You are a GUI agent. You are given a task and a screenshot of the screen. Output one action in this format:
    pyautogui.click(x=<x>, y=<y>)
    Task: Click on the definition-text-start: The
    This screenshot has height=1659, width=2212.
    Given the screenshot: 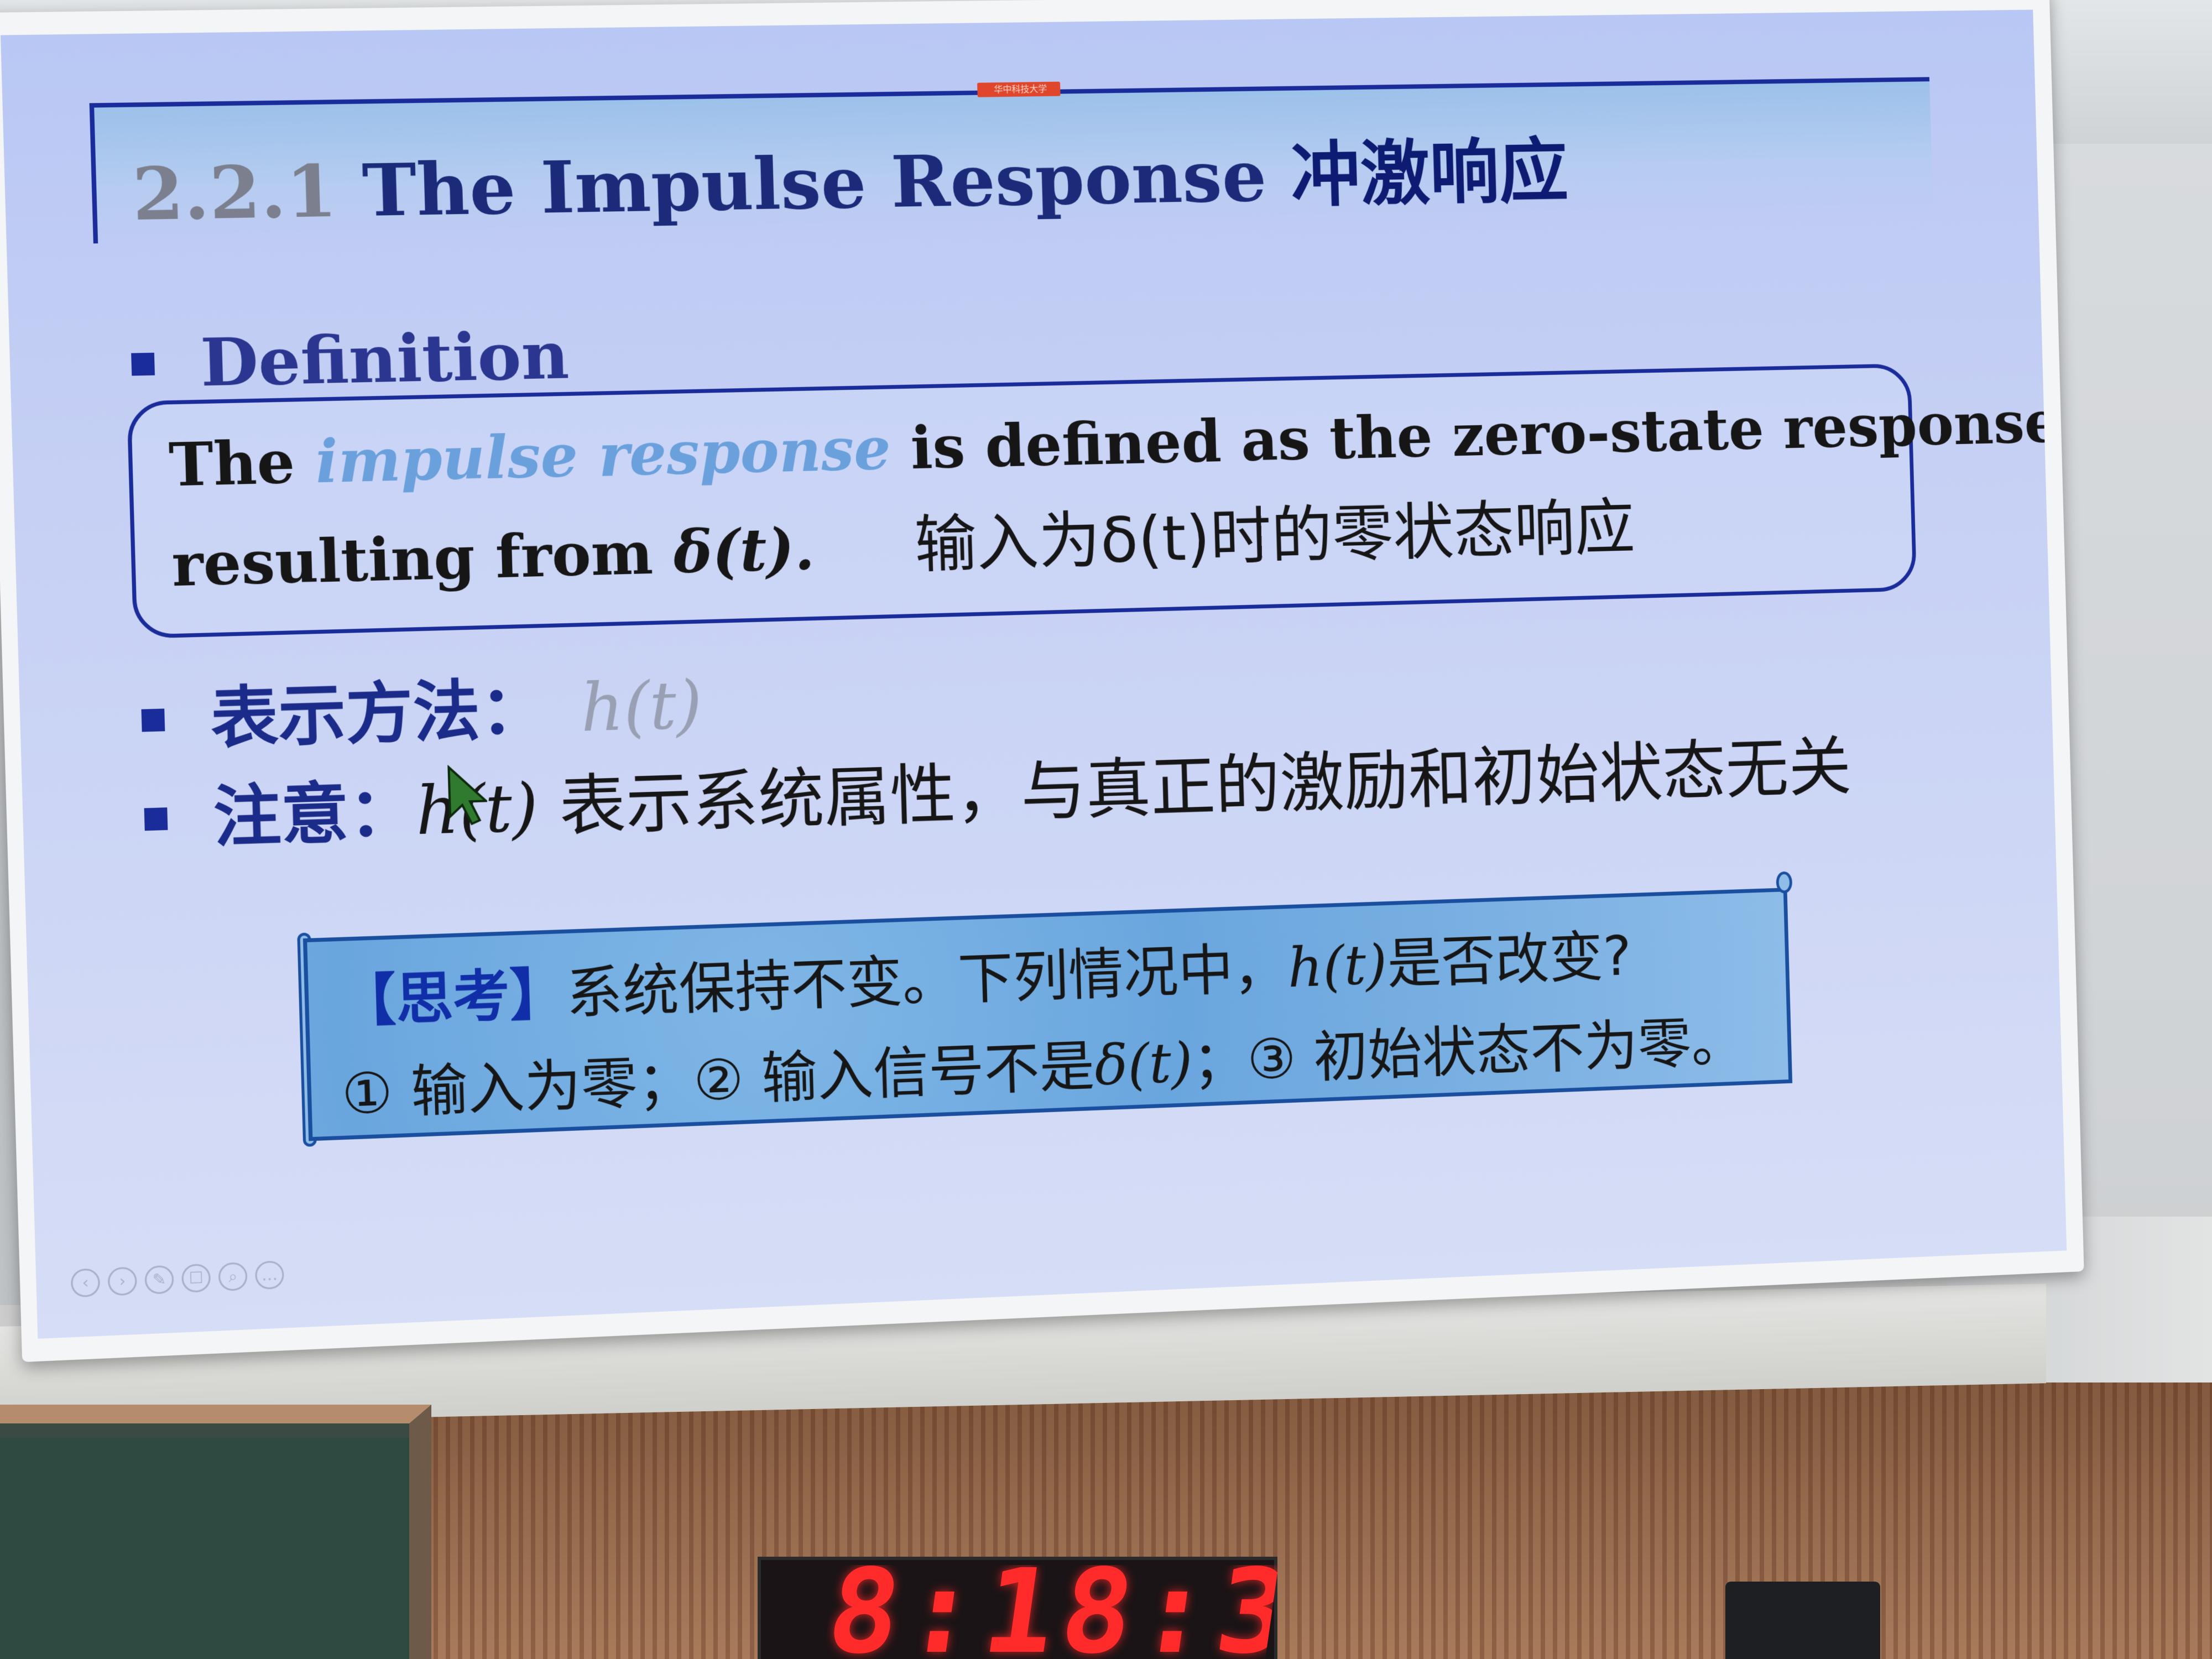 What is the action you would take?
    pyautogui.click(x=242, y=463)
    